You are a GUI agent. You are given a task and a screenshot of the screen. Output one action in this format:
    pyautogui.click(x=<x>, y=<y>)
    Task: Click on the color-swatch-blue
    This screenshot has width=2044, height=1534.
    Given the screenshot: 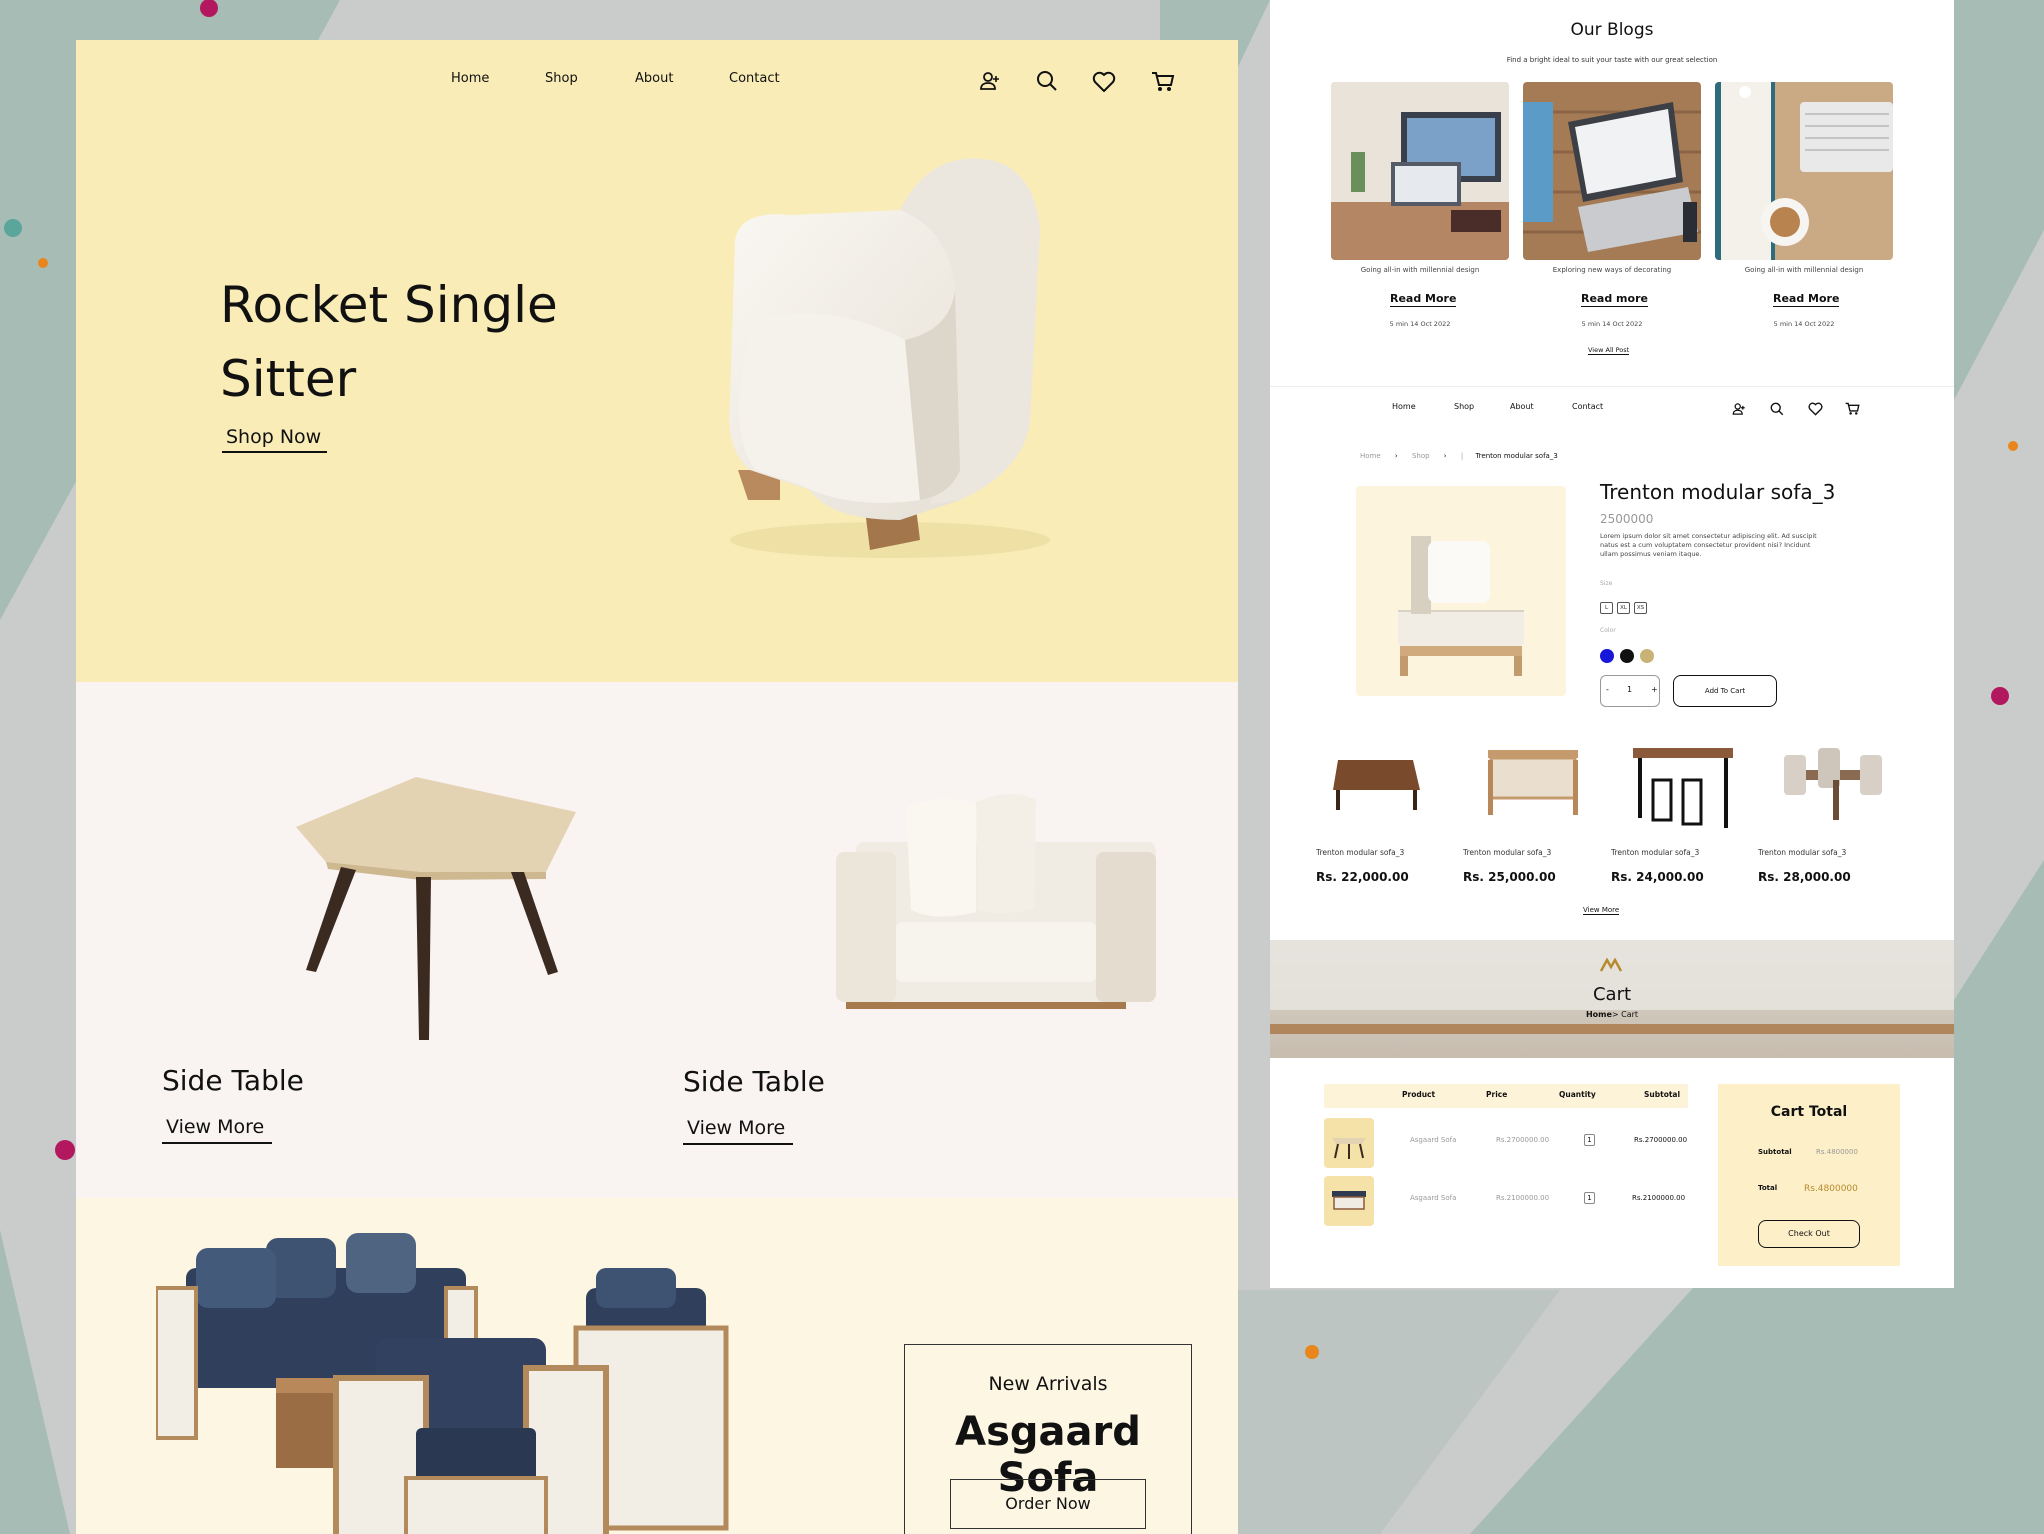 What is the action you would take?
    pyautogui.click(x=1607, y=656)
    